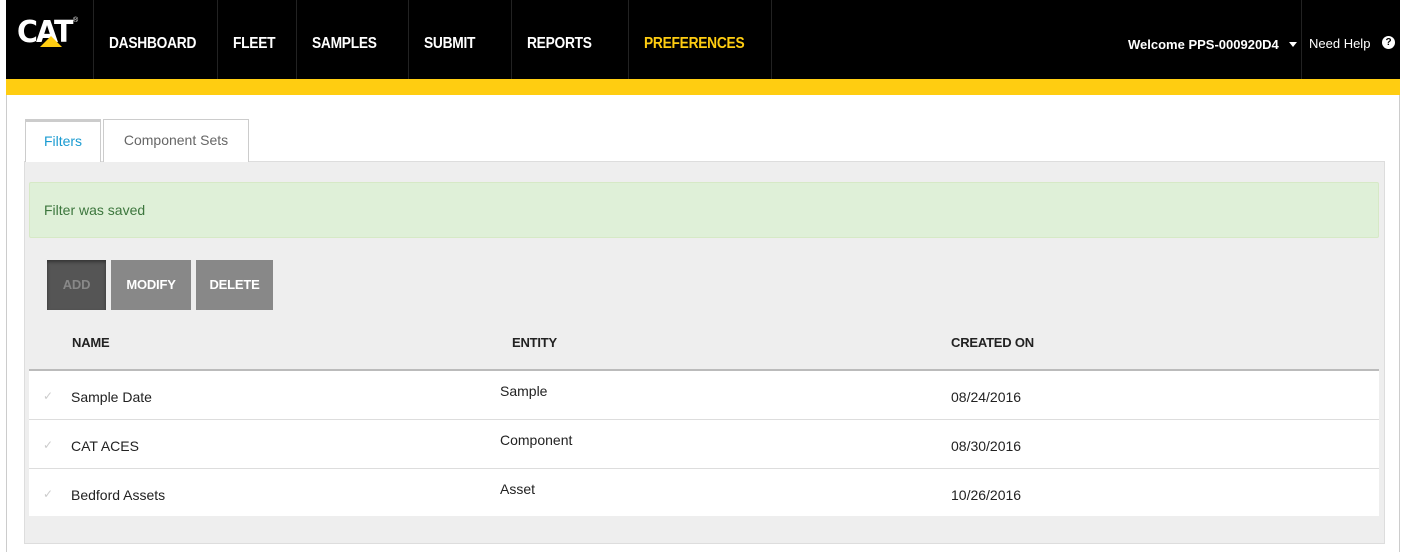  I want to click on table-row: ✓ Sample Date Sample 08/24/2016, so click(704, 395).